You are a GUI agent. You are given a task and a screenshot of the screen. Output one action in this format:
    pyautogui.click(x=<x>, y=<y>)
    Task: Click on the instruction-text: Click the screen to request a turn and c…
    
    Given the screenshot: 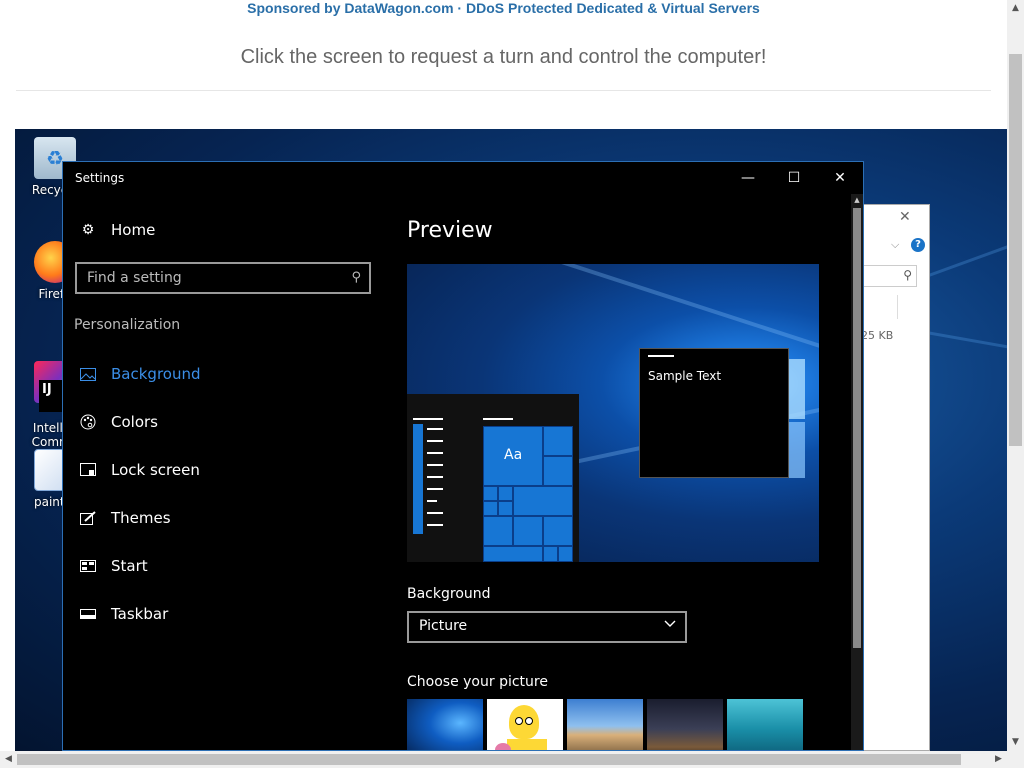 What is the action you would take?
    pyautogui.click(x=503, y=57)
    